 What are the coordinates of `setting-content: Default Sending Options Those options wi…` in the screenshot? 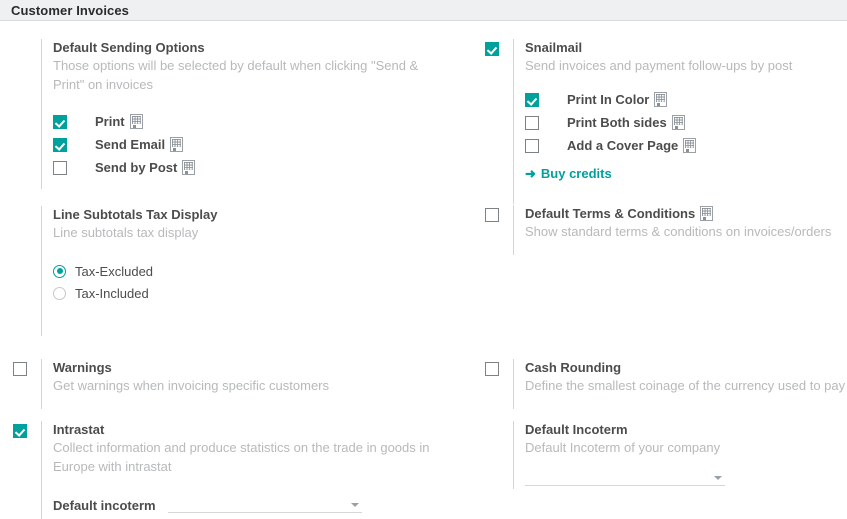 It's located at (232, 114).